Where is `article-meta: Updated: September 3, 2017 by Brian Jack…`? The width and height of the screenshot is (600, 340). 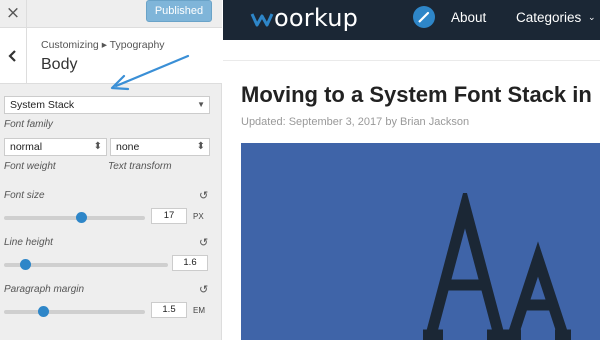 article-meta: Updated: September 3, 2017 by Brian Jack… is located at coordinates (355, 122).